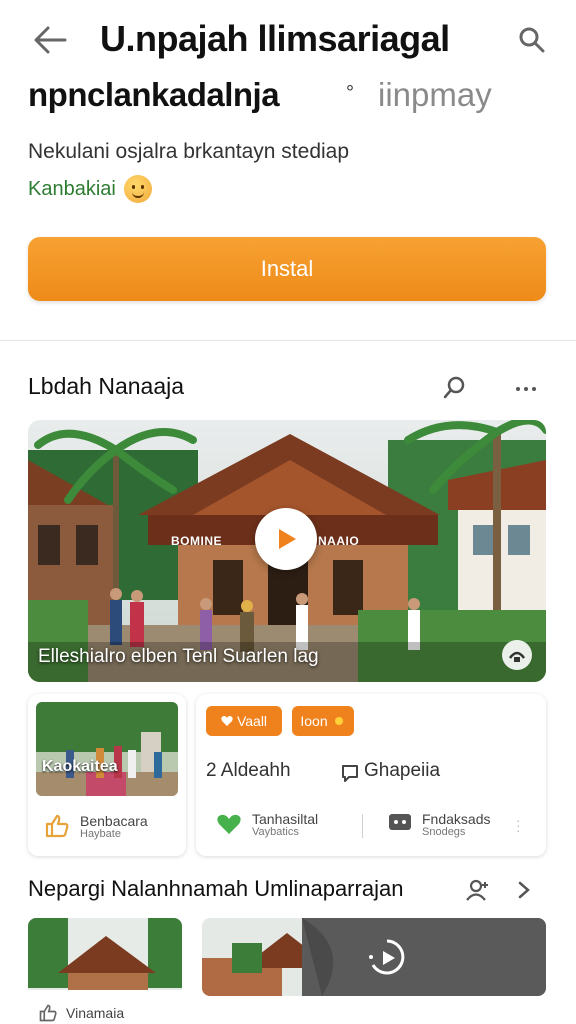 This screenshot has width=576, height=1024. I want to click on section-divider, so click(288, 340).